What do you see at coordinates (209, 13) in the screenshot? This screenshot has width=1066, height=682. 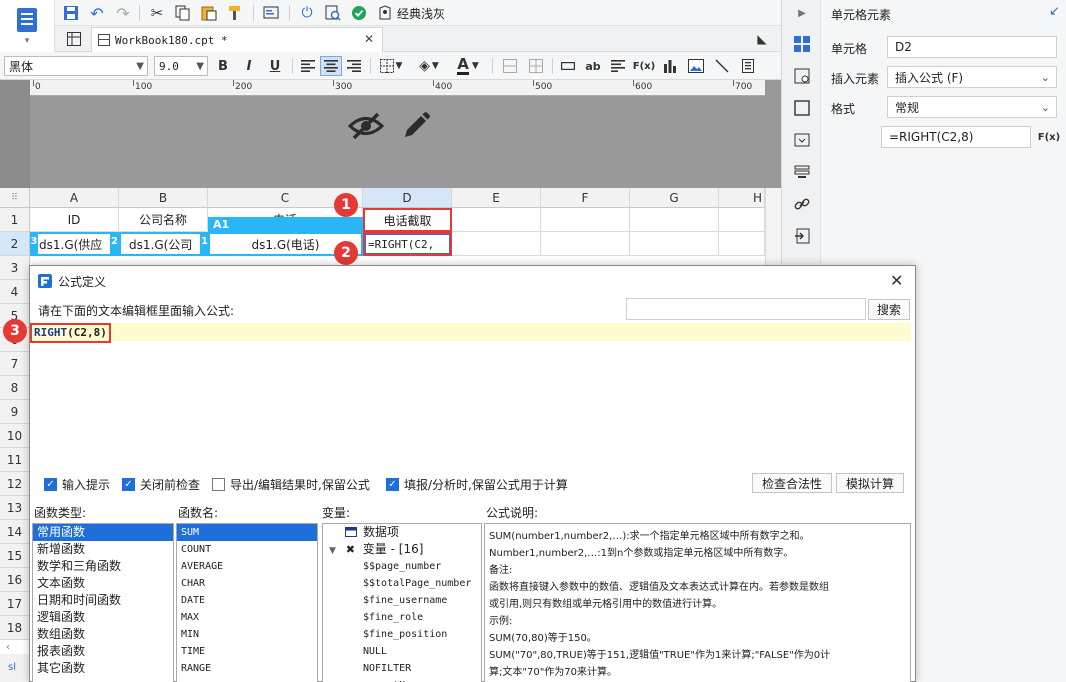 I see `paste-icon` at bounding box center [209, 13].